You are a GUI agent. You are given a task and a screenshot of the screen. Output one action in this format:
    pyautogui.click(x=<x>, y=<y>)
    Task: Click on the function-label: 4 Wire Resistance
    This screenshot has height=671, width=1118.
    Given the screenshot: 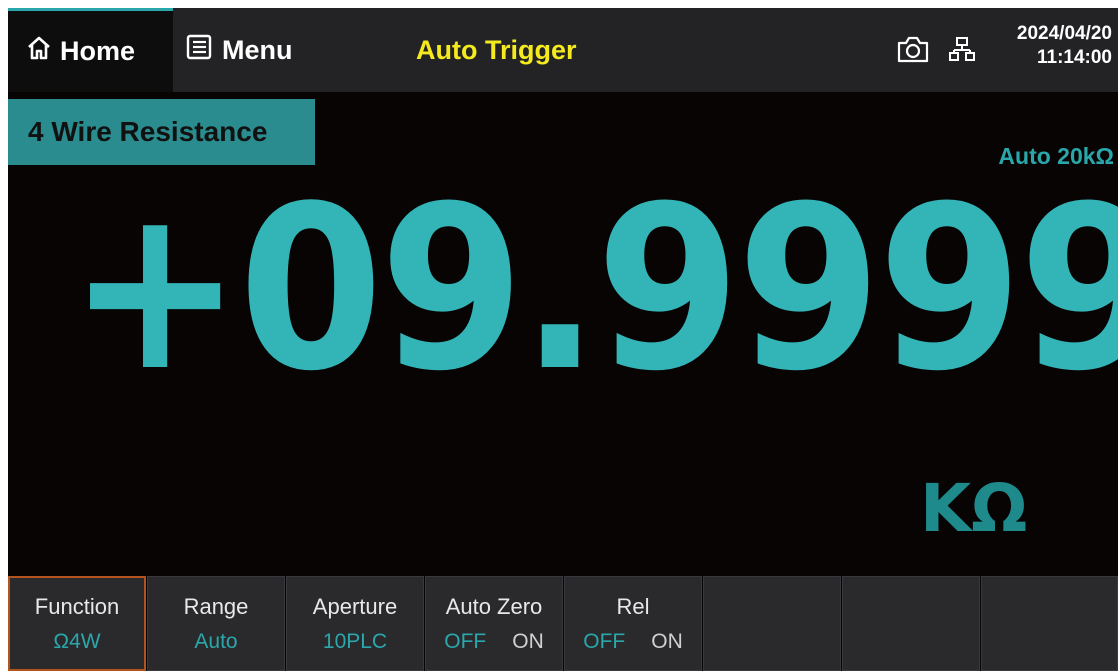 What is the action you would take?
    pyautogui.click(x=161, y=132)
    